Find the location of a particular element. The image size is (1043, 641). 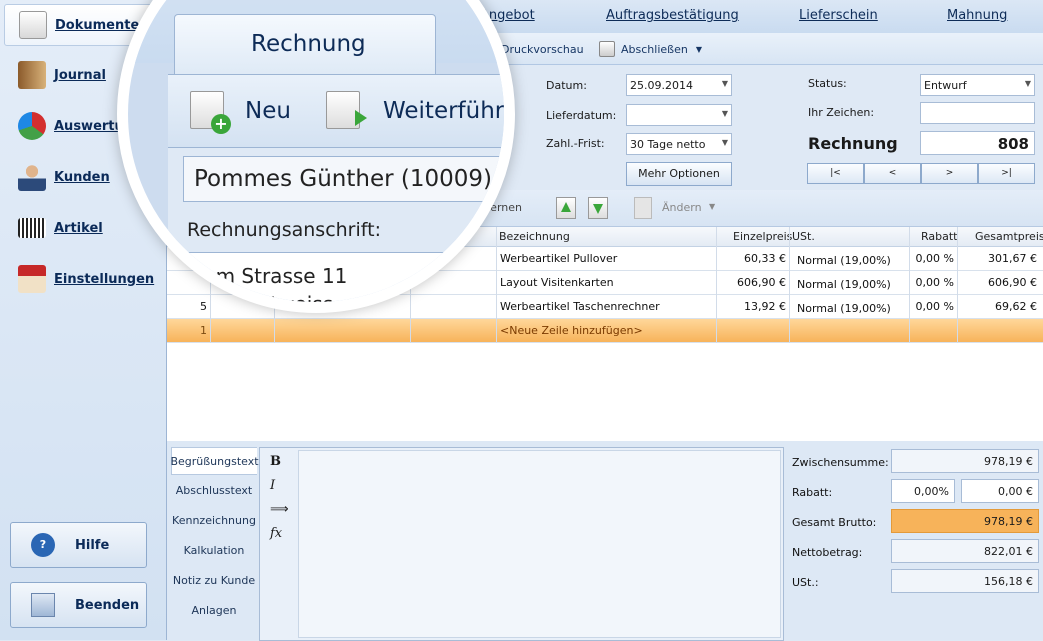

continue-button: Weiterführ is located at coordinates (443, 111).